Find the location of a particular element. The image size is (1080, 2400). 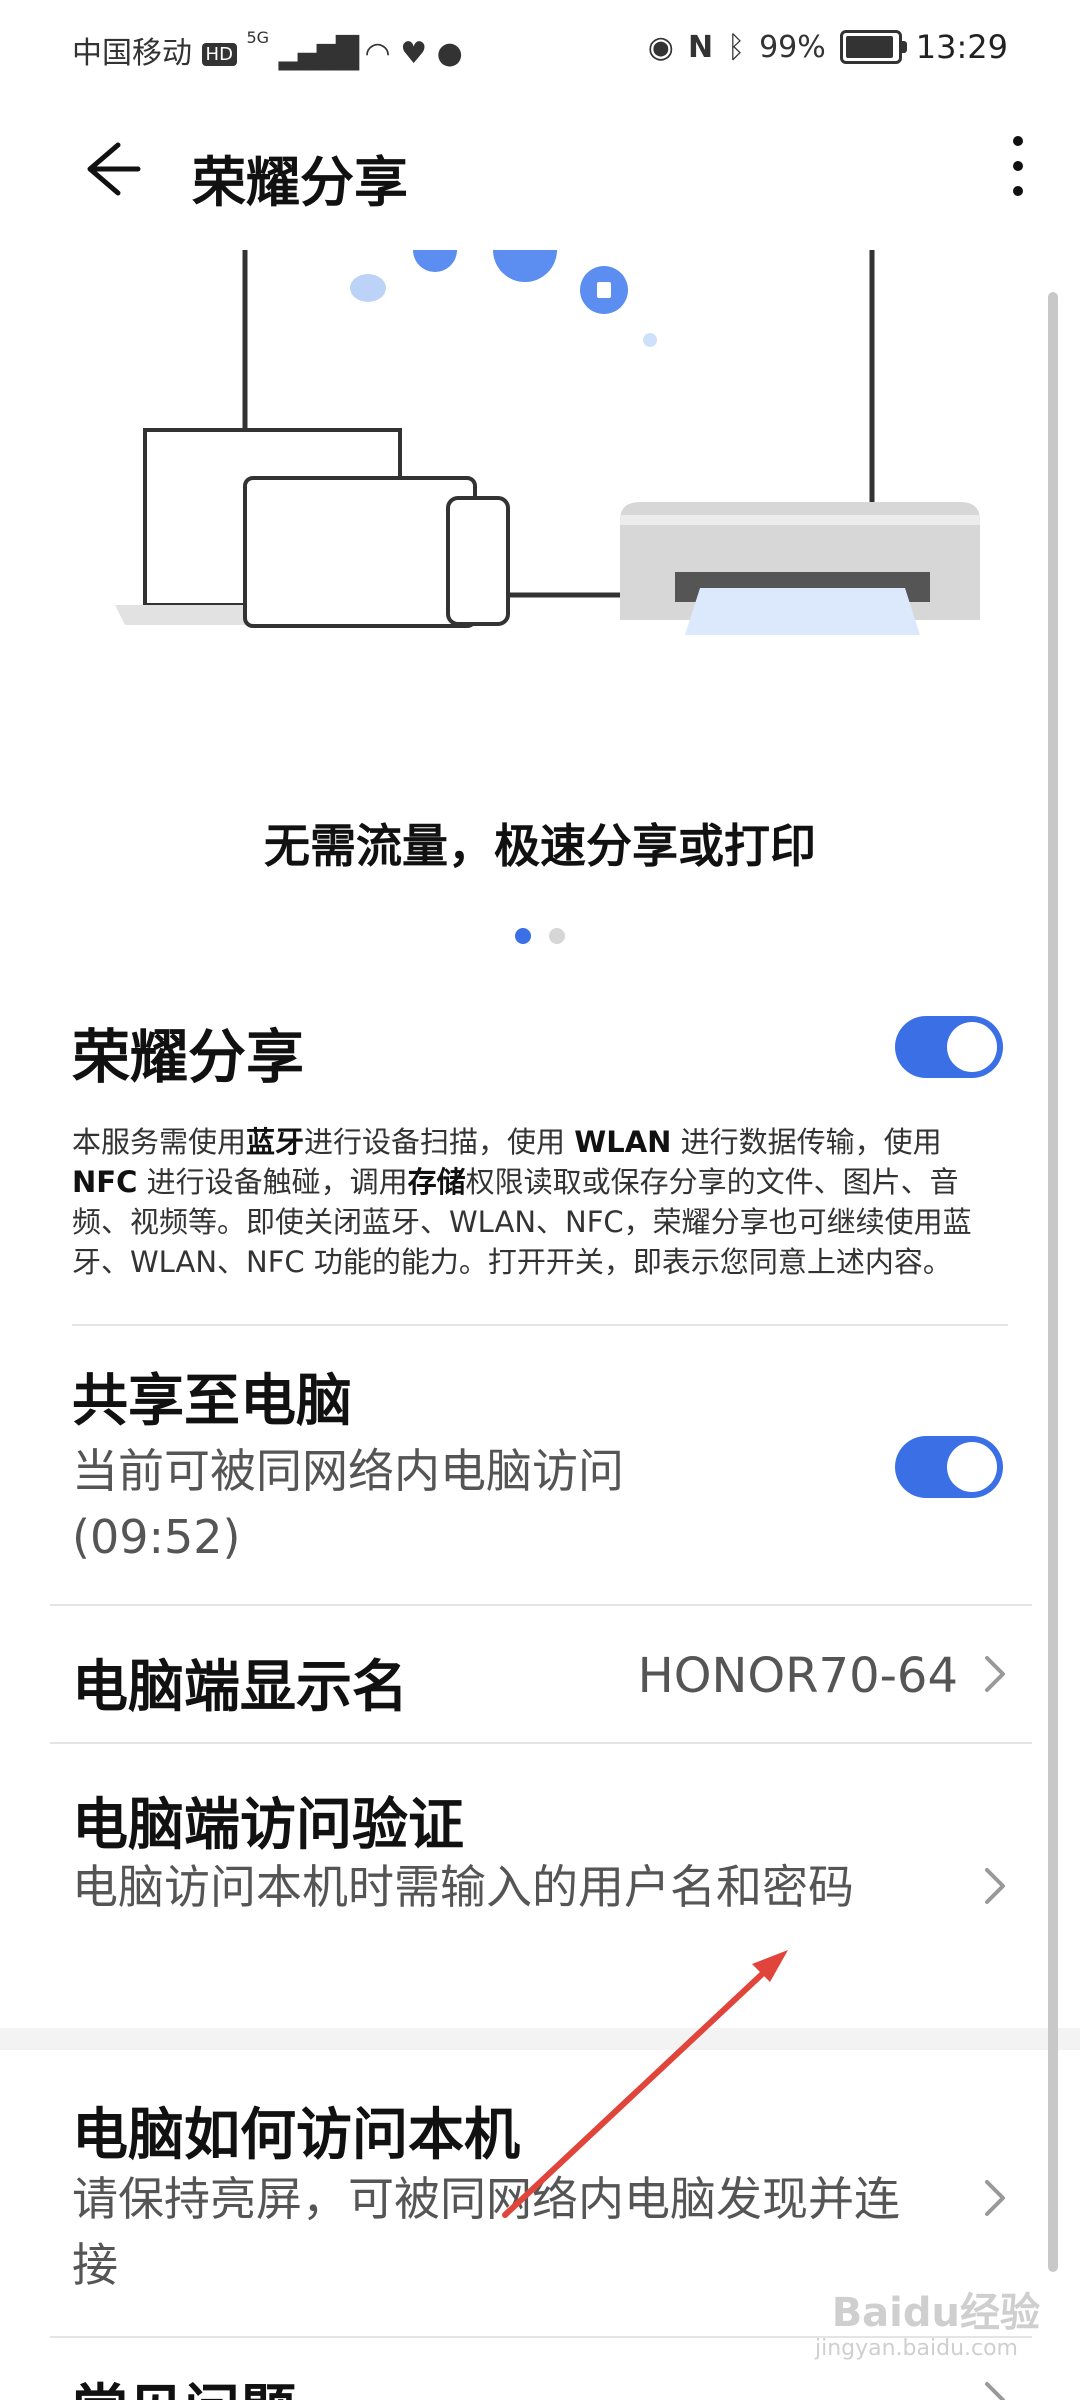

bubble-decor is located at coordinates (368, 288).